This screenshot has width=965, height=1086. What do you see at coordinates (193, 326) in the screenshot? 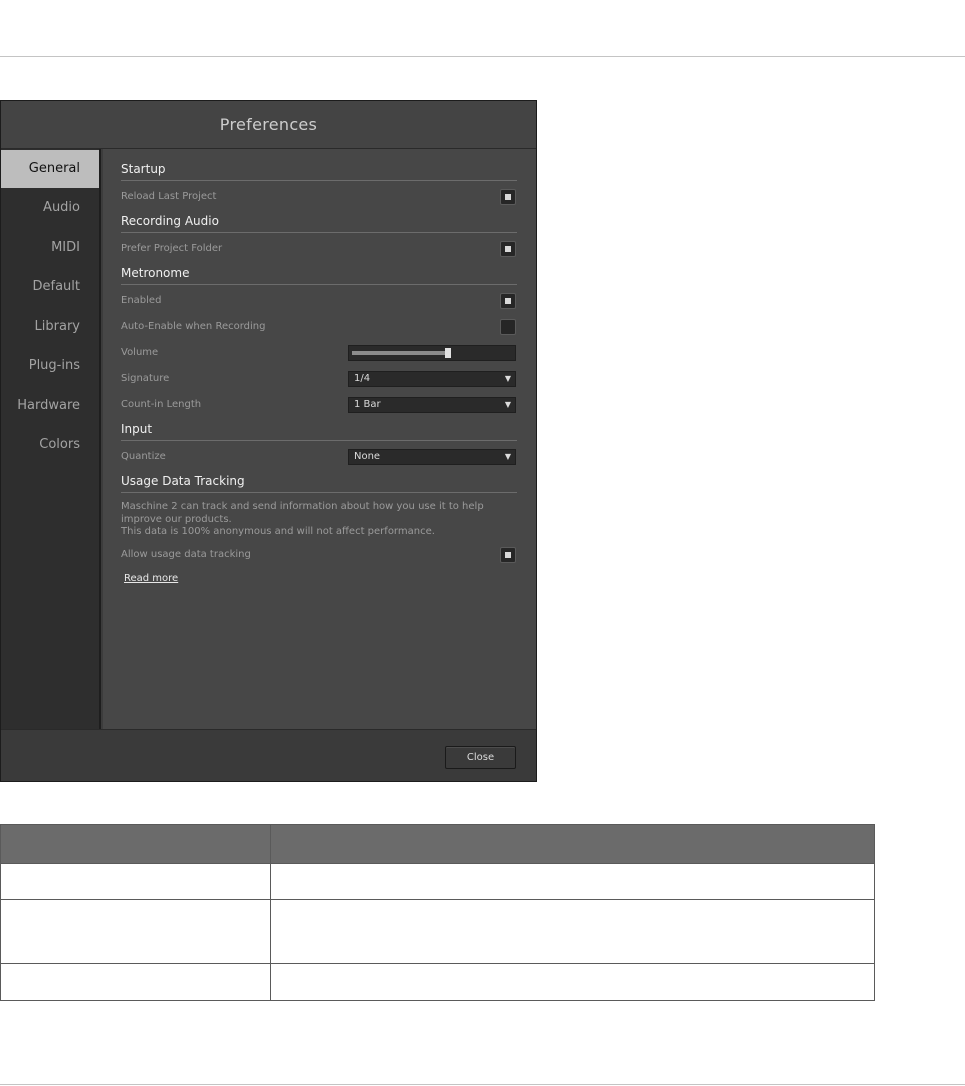
I see `auto-enable-label: Auto-Enable when Recording` at bounding box center [193, 326].